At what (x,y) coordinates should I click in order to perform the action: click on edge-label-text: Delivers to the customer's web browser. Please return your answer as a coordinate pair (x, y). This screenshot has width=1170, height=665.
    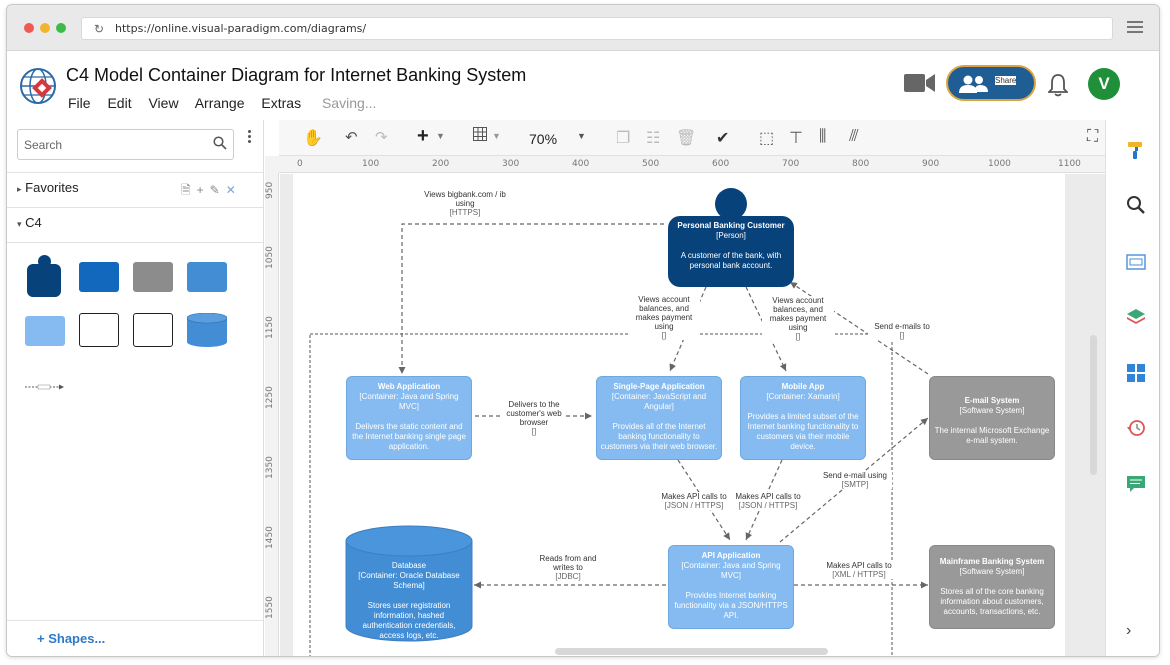
    Looking at the image, I should click on (534, 413).